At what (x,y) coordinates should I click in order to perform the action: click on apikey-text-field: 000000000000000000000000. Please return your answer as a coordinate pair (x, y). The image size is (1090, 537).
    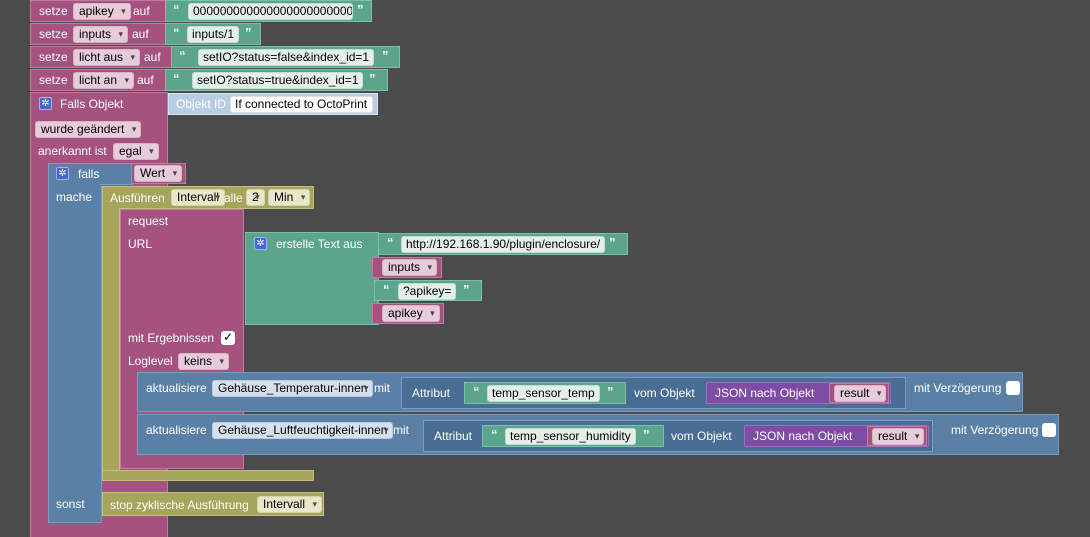
    Looking at the image, I should click on (270, 11).